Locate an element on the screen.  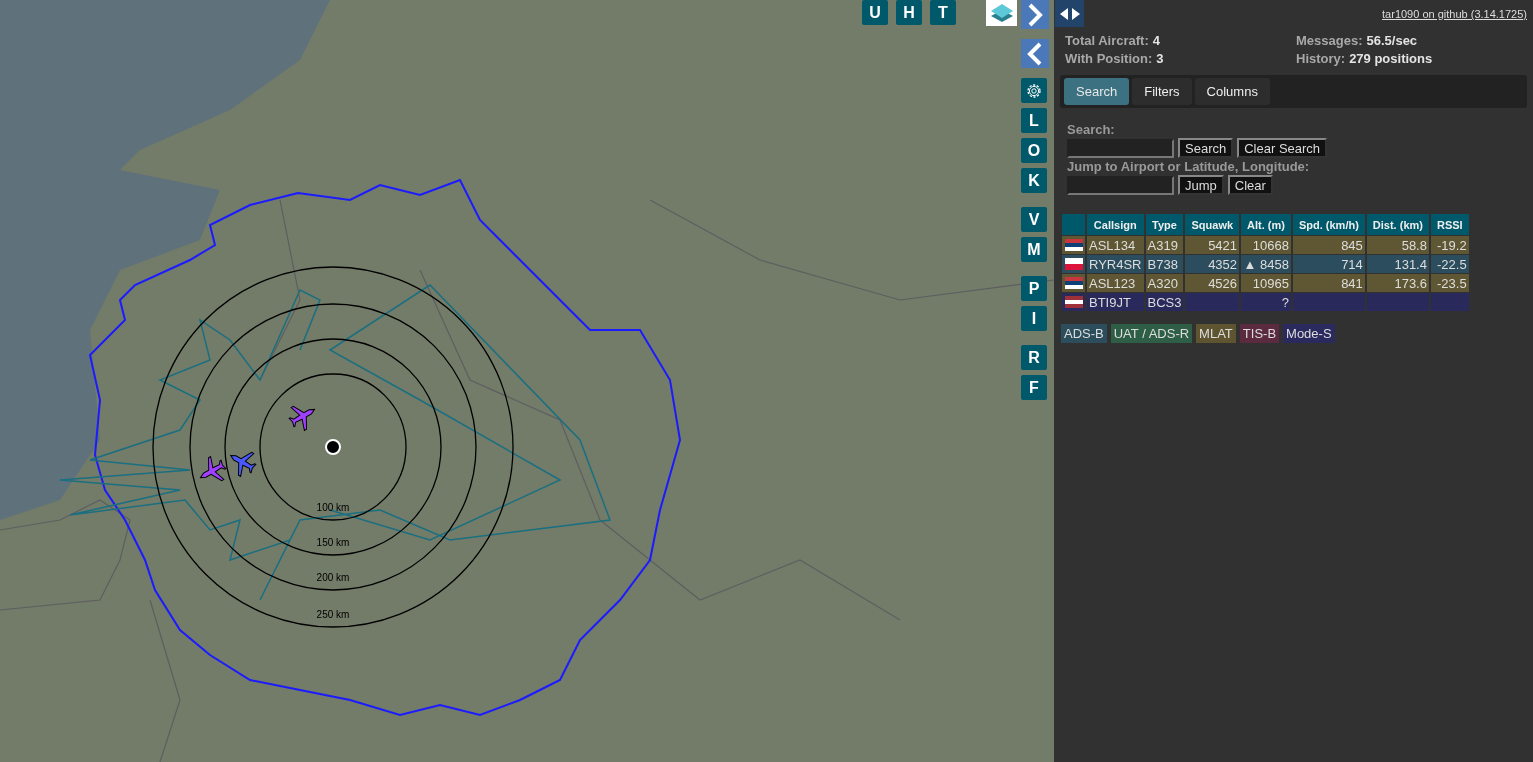
legend-tag: UAT / ADS-R is located at coordinates (1151, 333).